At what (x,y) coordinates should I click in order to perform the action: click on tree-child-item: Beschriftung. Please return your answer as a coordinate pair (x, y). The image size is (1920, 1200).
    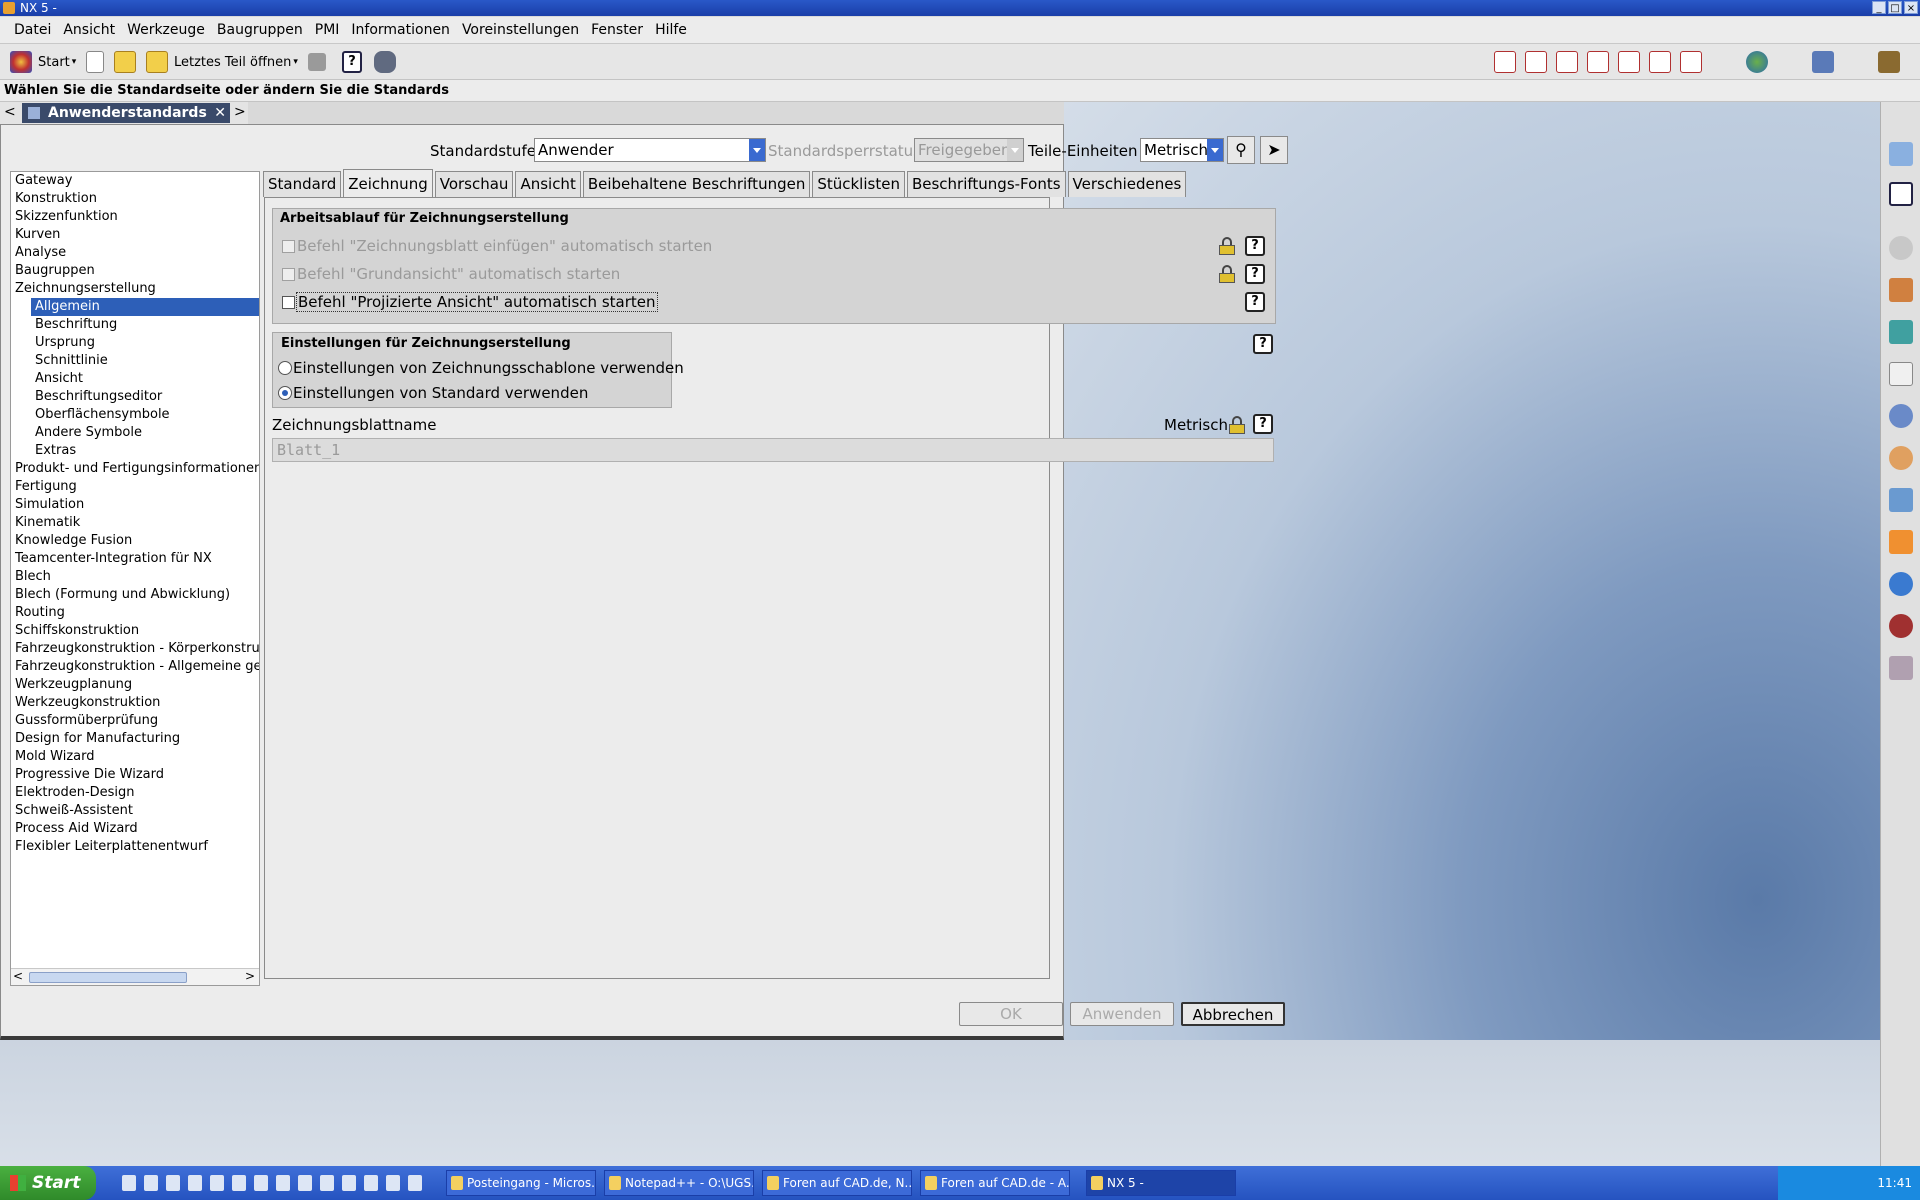
    Looking at the image, I should click on (135, 325).